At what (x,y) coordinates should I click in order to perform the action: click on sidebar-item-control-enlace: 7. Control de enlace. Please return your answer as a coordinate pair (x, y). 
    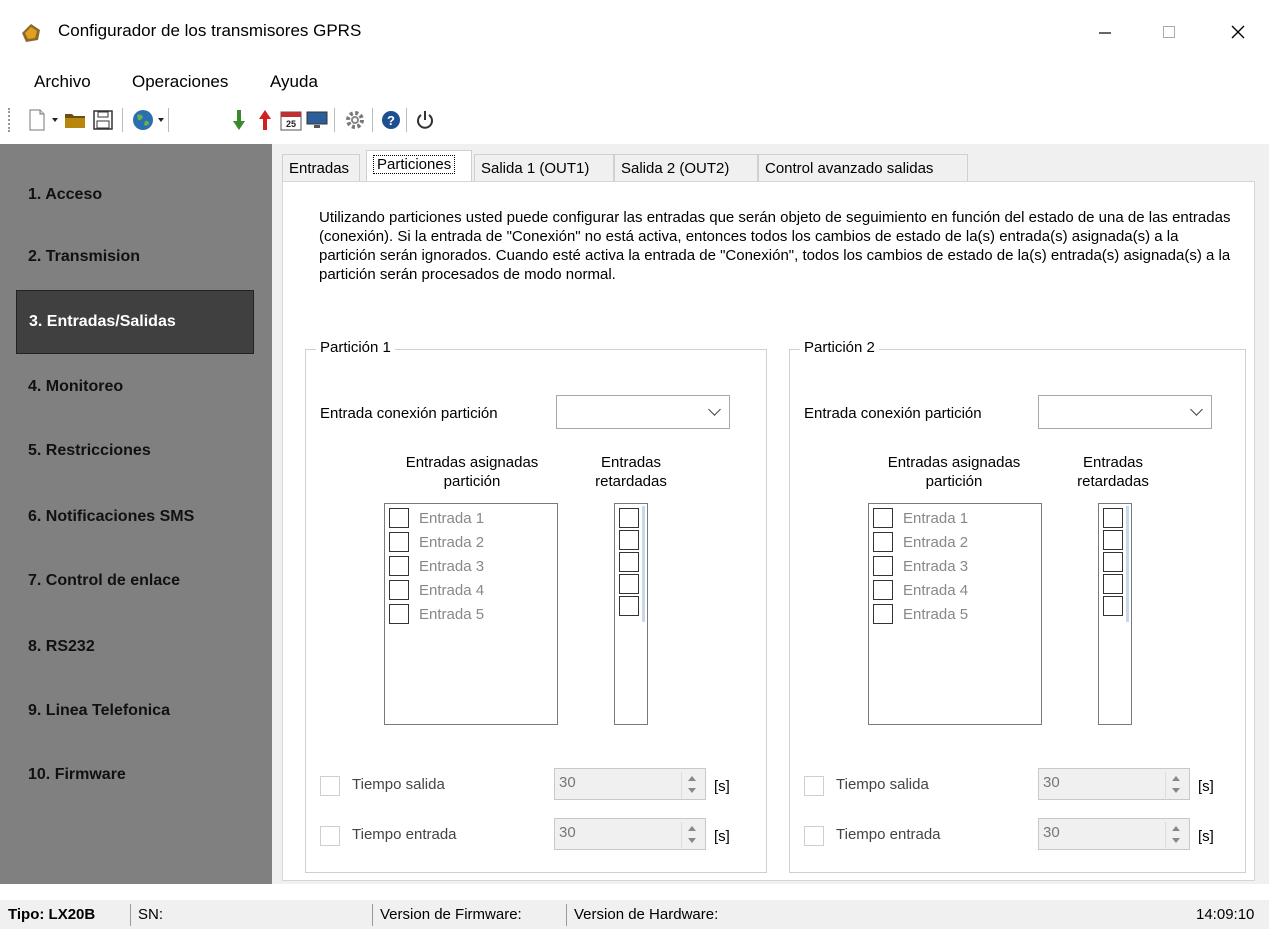
    Looking at the image, I should click on (104, 581).